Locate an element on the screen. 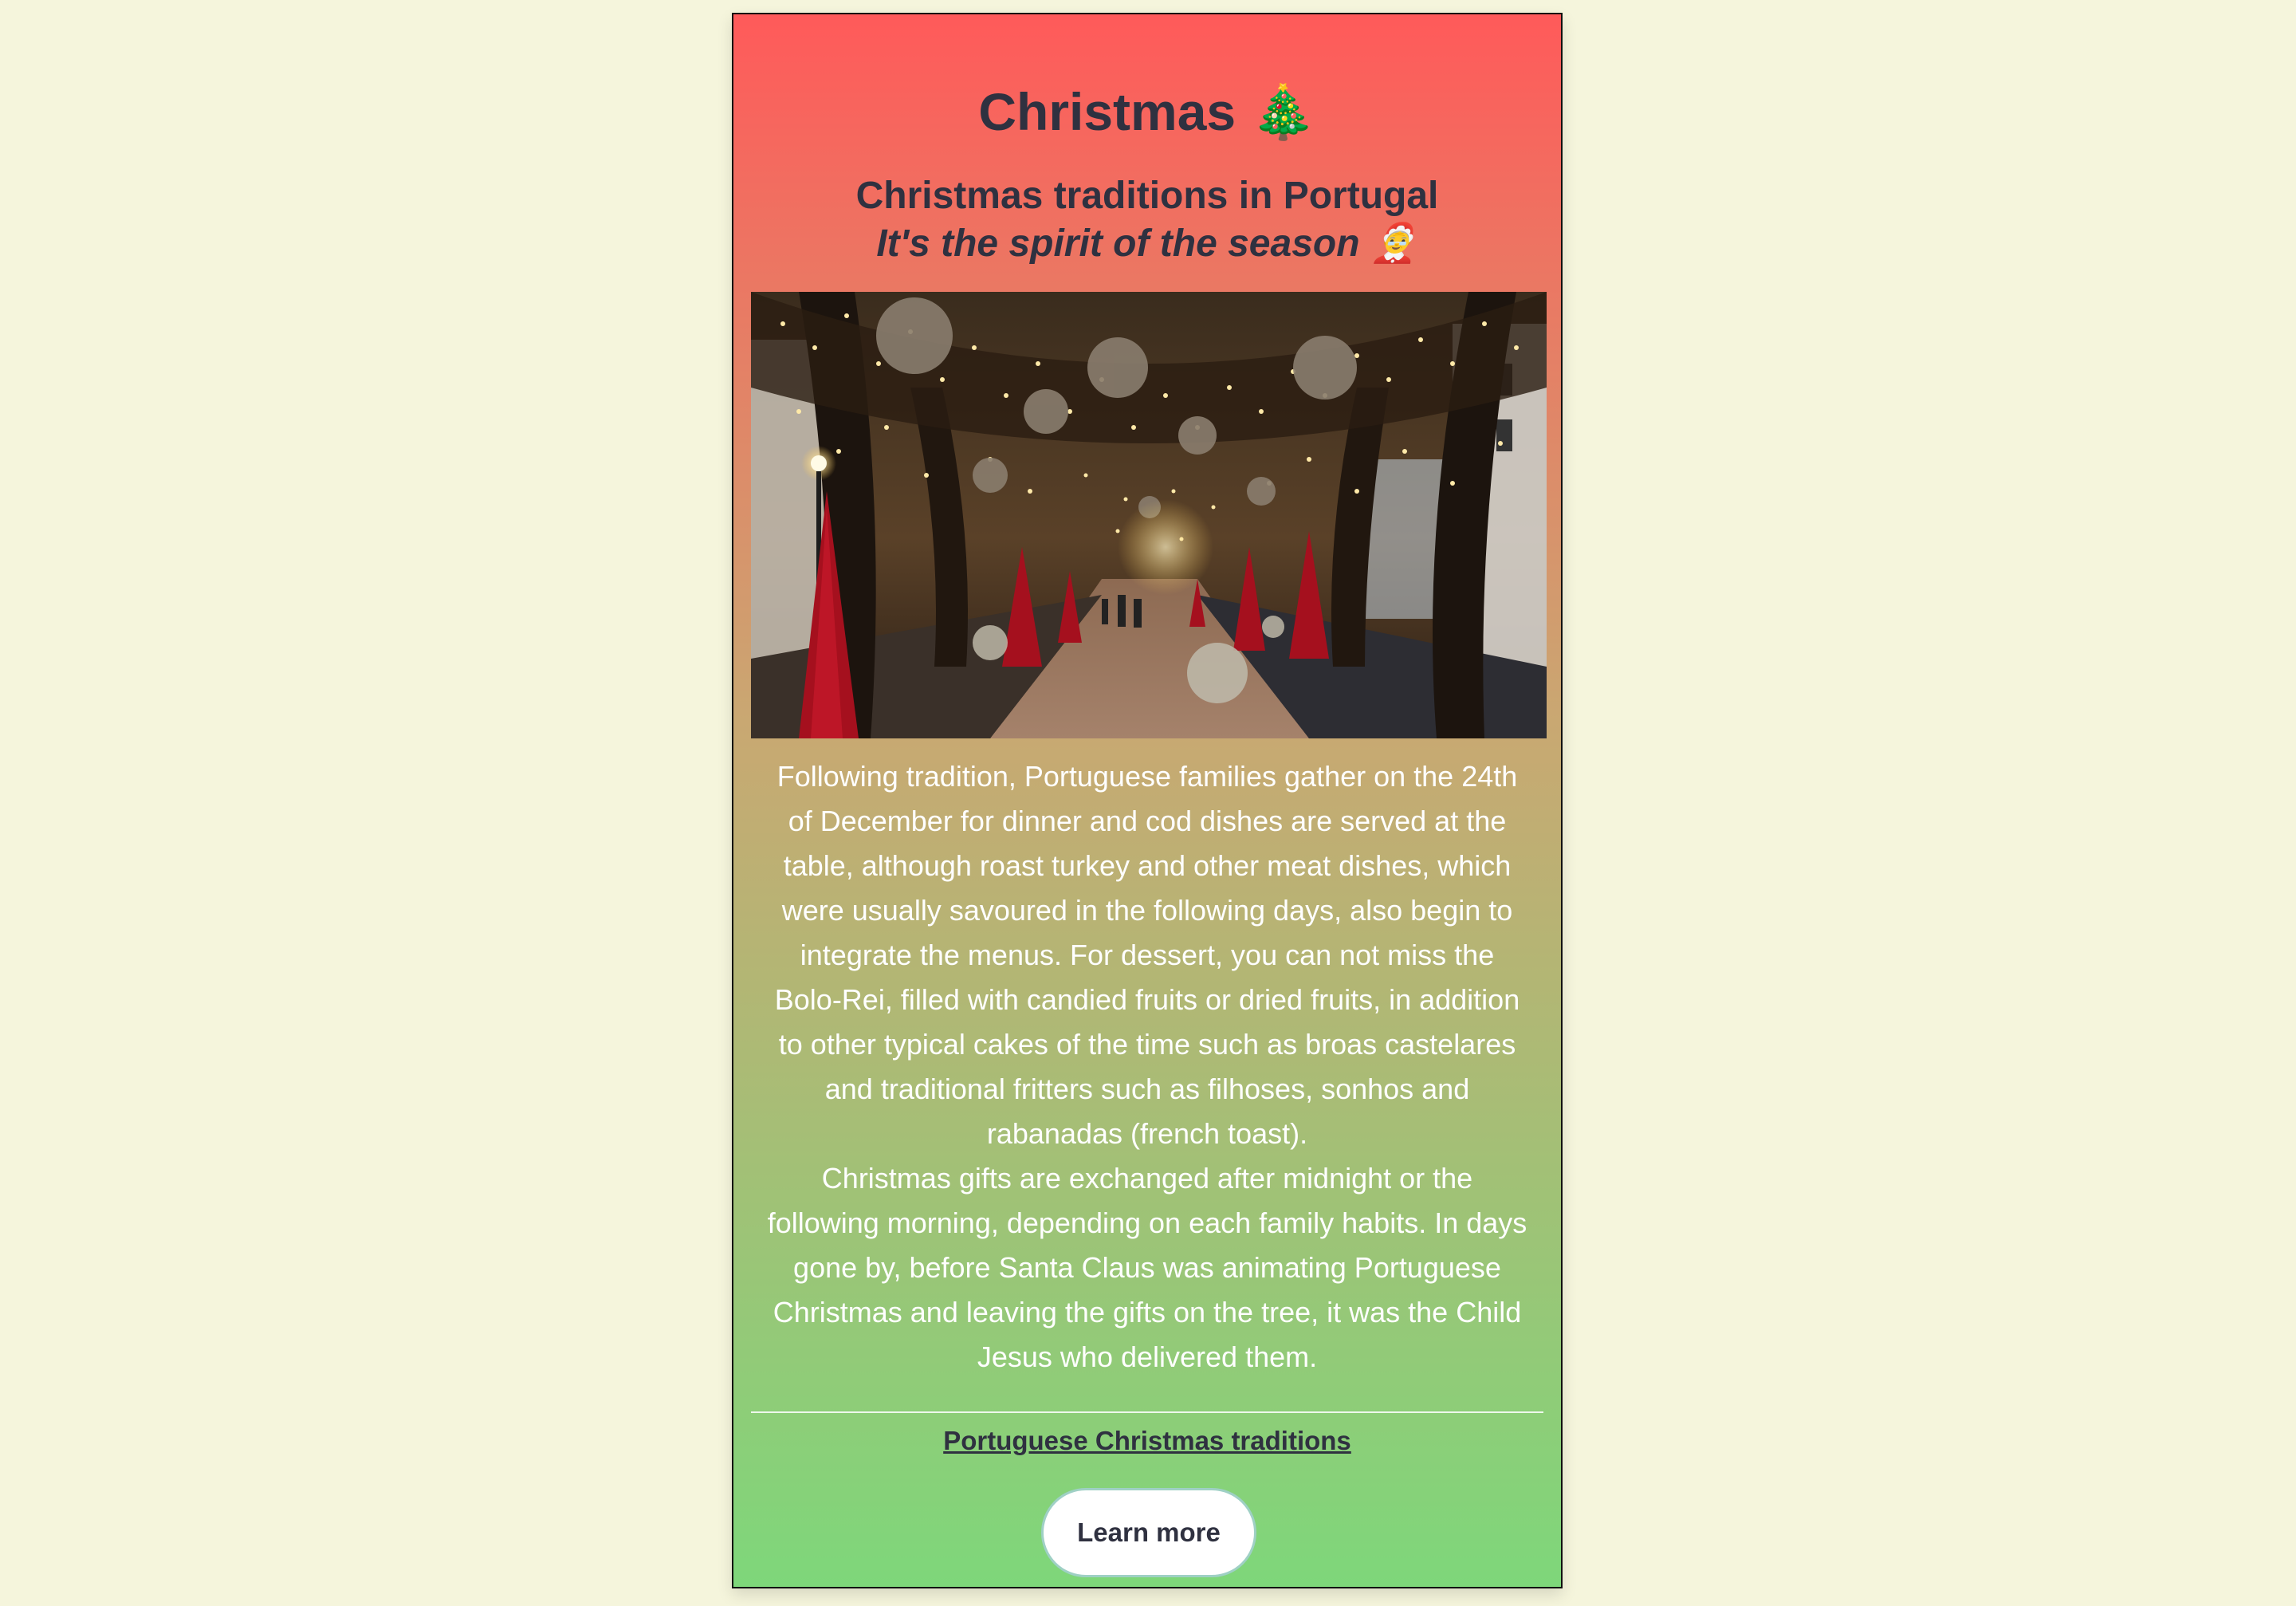 The height and width of the screenshot is (1606, 2296). link-container: Portuguese Christmas traditions is located at coordinates (1147, 1441).